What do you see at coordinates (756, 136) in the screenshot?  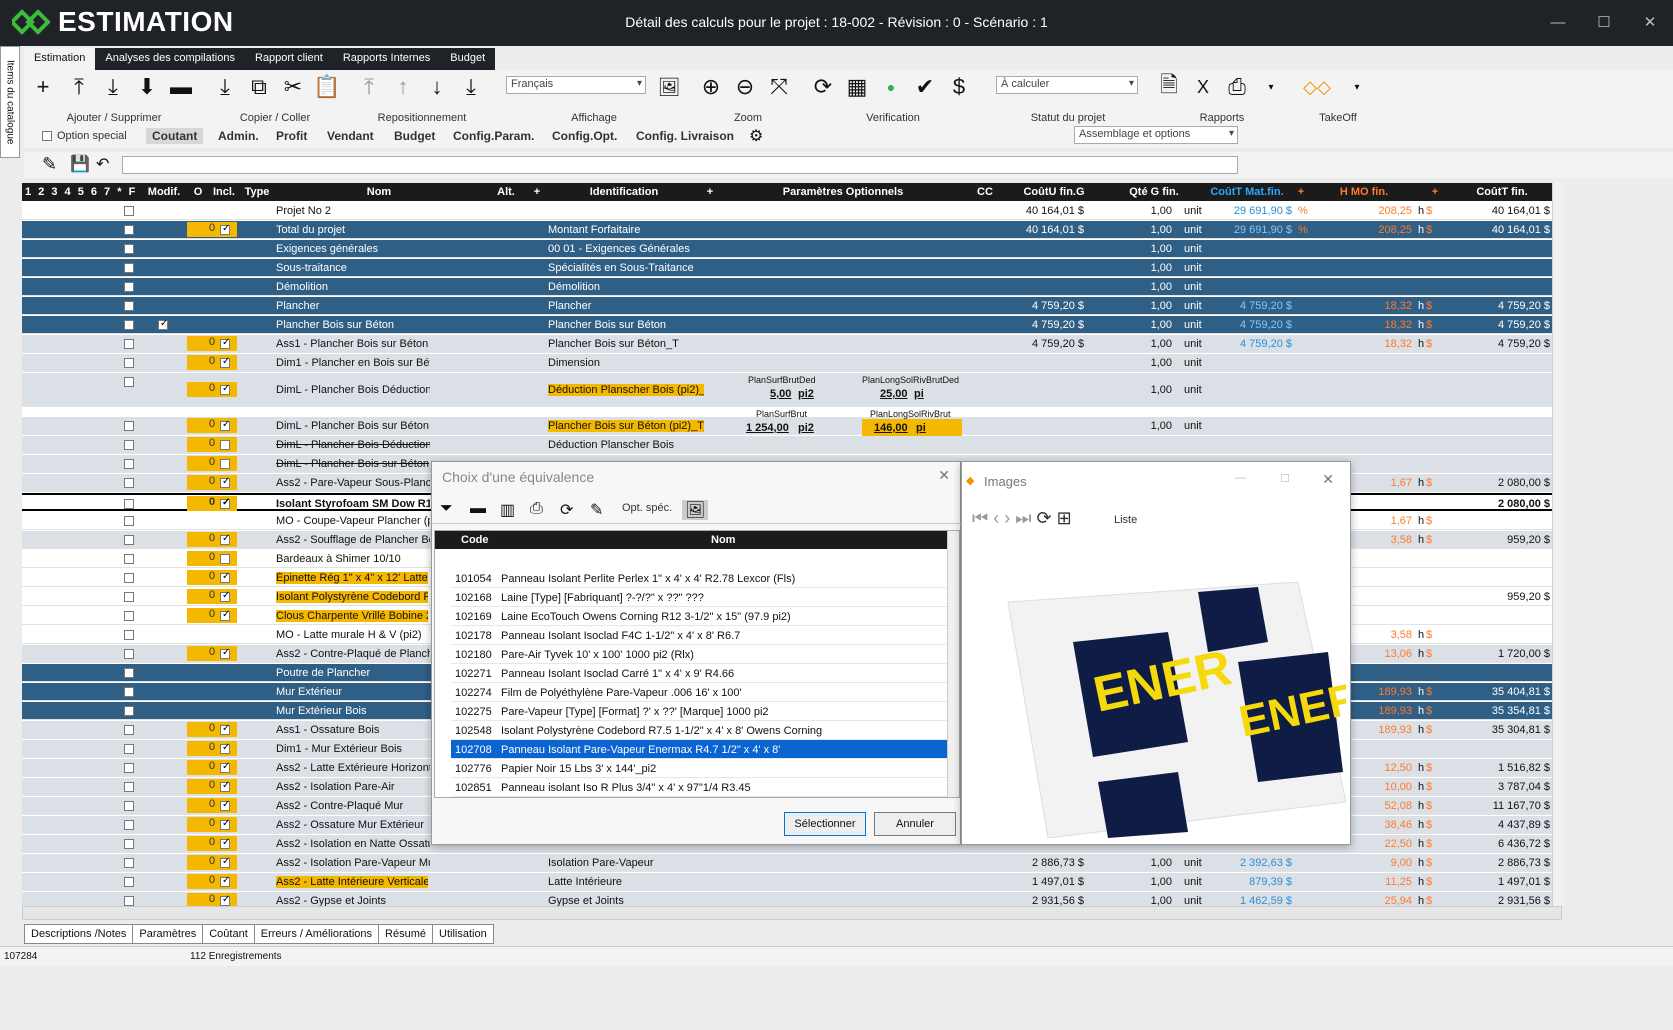 I see `settings-gear-icon: ⚙` at bounding box center [756, 136].